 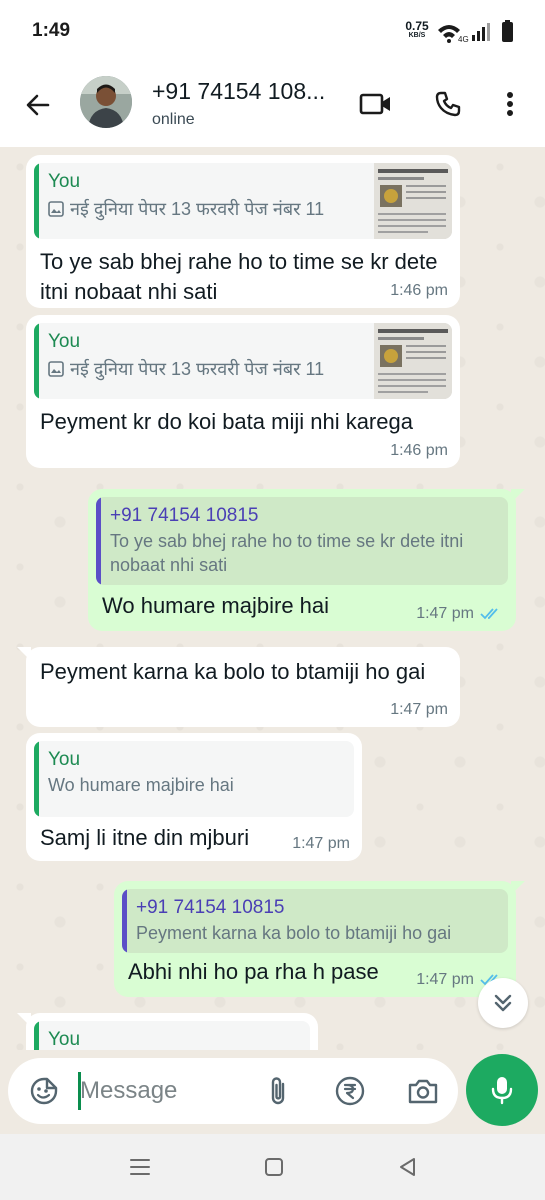 I want to click on quote-text: Wo humare majbire hai, so click(x=141, y=785).